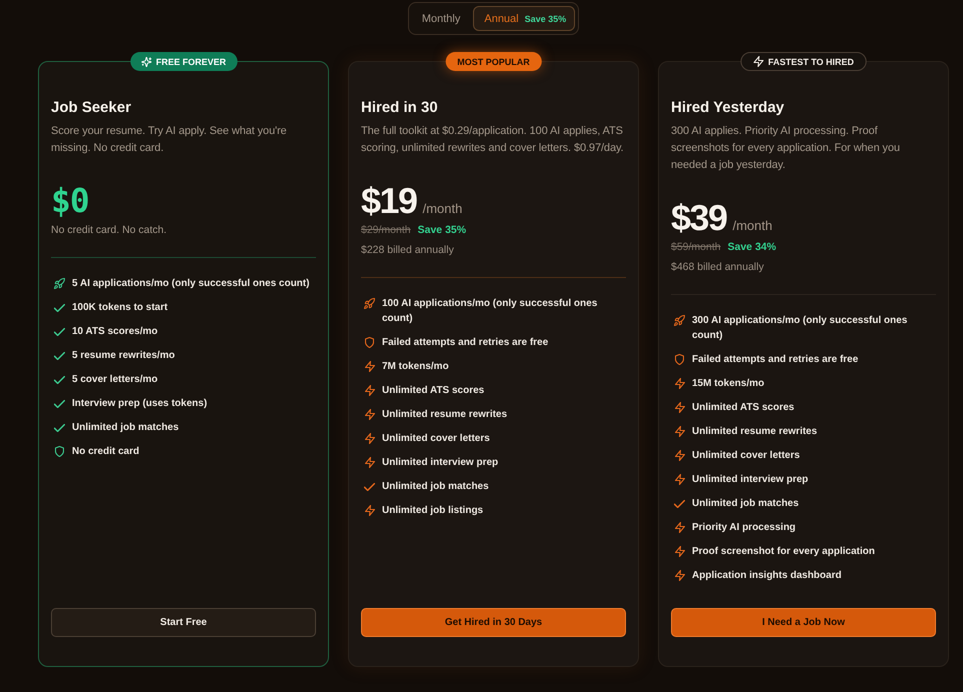 Image resolution: width=963 pixels, height=692 pixels. Describe the element at coordinates (490, 311) in the screenshot. I see `feature-text: 100 AI applications/mo (only successful ones count)` at that location.